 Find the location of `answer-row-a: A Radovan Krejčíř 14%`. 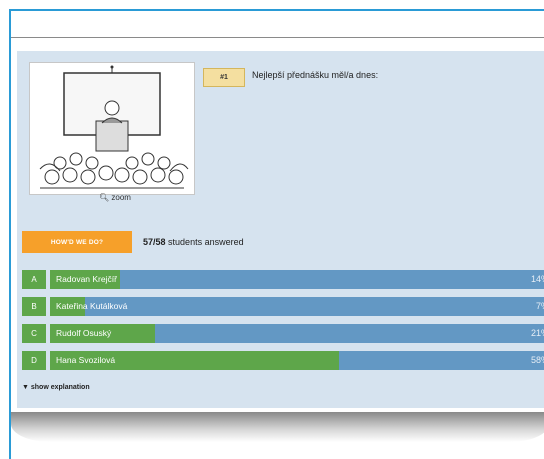

answer-row-a: A Radovan Krejčíř 14% is located at coordinates (283, 279).